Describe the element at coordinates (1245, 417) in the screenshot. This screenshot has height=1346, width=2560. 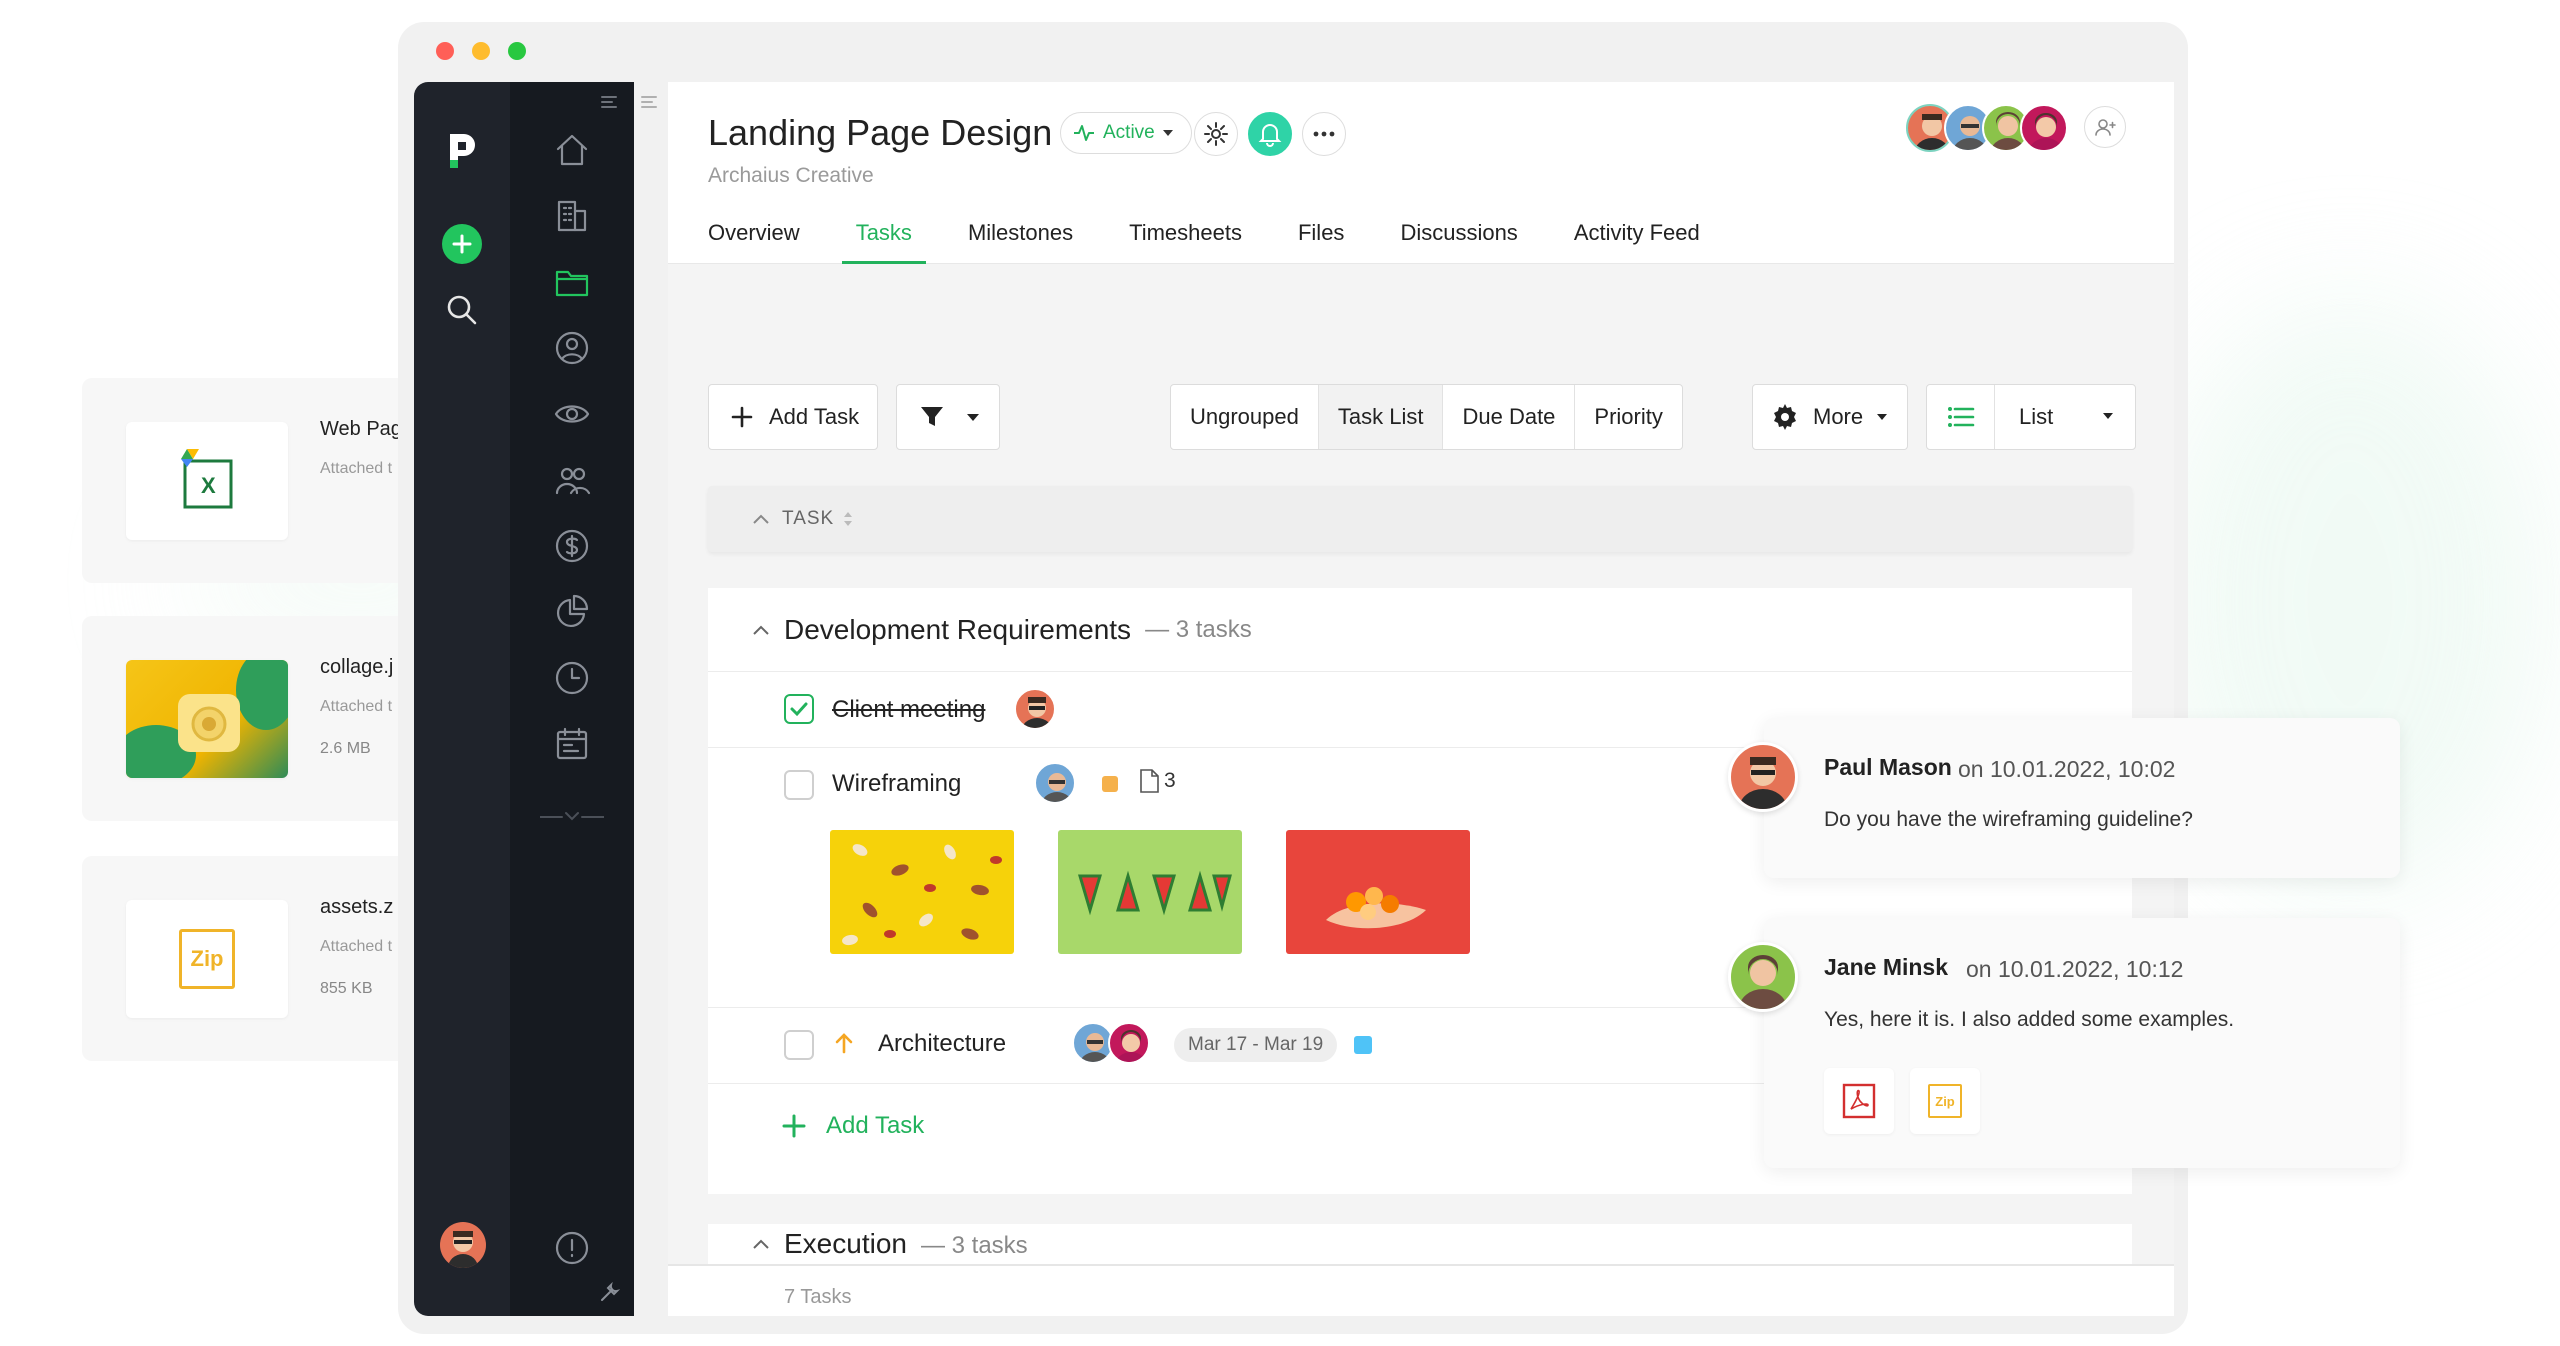
I see `group-by-ungrouped: Ungrouped` at that location.